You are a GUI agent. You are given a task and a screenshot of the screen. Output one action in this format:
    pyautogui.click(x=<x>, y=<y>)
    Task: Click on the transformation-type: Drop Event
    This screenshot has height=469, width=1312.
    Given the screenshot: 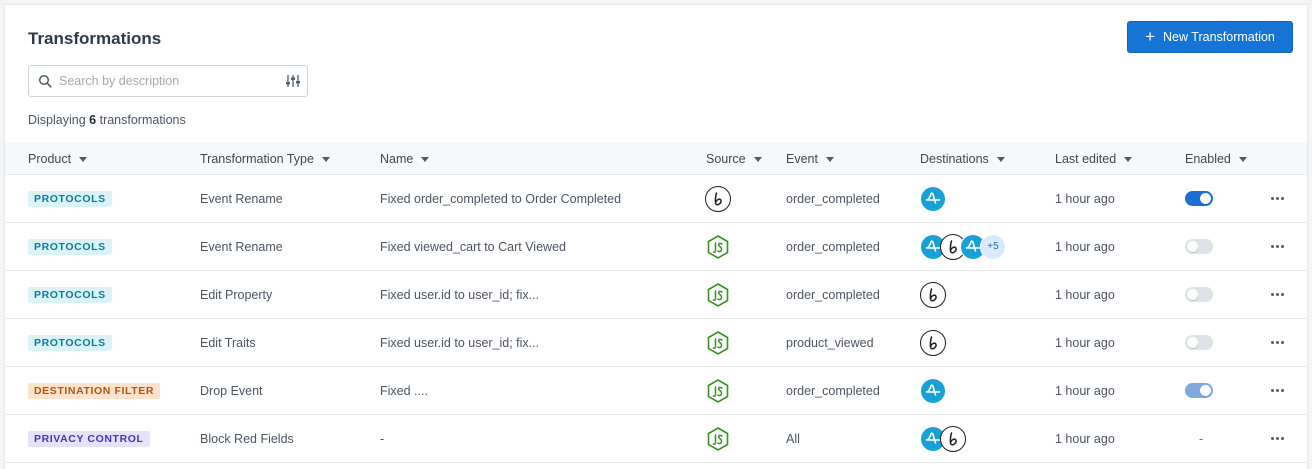 What is the action you would take?
    pyautogui.click(x=231, y=390)
    